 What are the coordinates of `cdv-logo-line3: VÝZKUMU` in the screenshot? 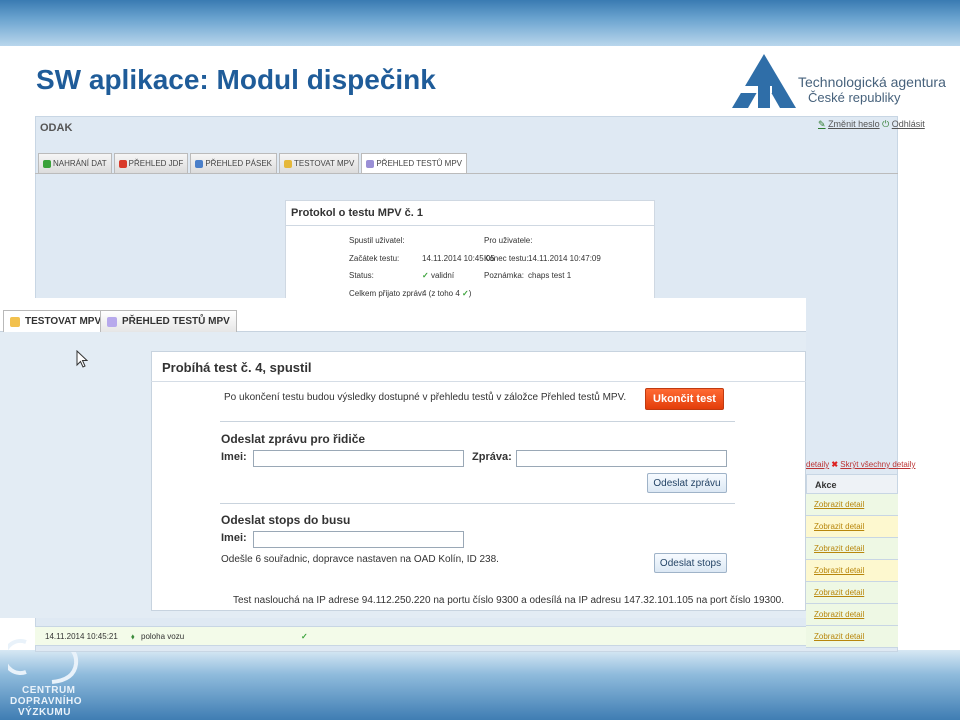 It's located at (44, 712).